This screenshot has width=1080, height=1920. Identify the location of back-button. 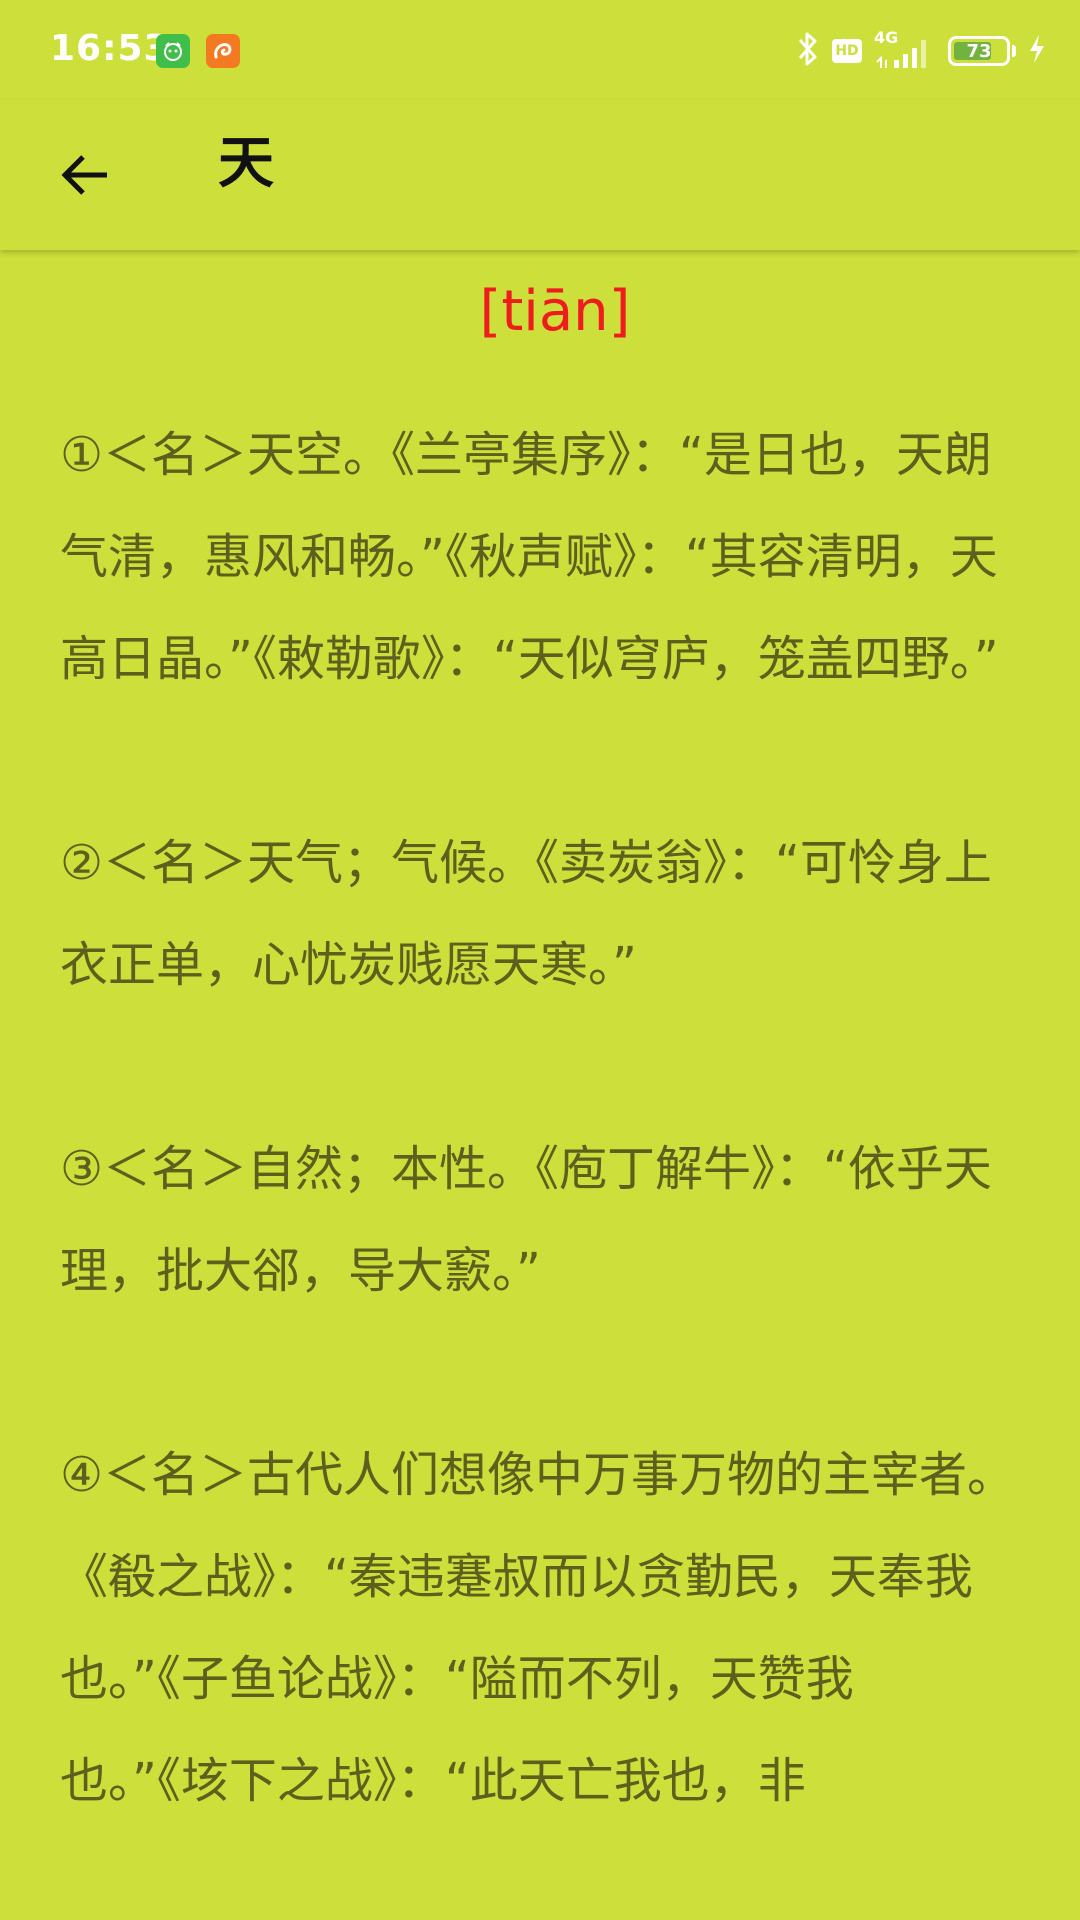
(85, 175).